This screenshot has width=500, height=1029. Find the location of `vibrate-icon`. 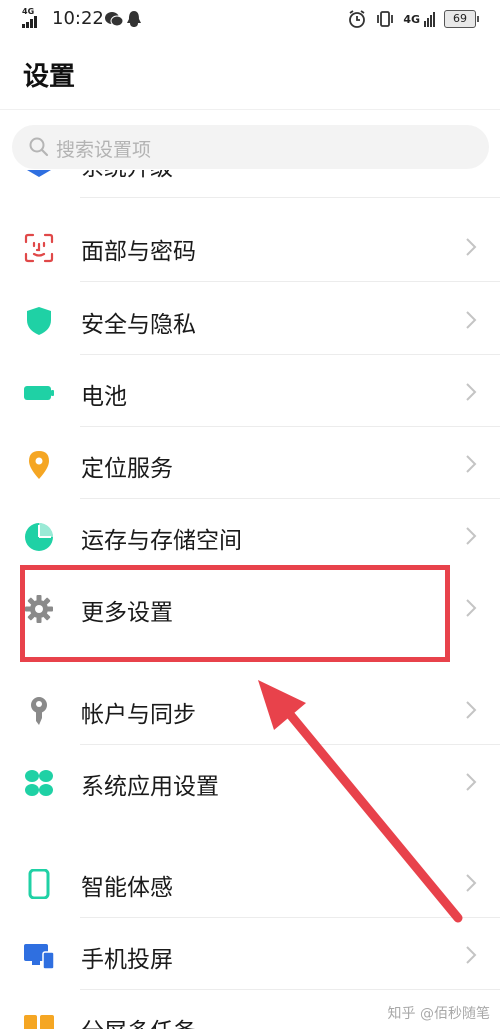

vibrate-icon is located at coordinates (385, 19).